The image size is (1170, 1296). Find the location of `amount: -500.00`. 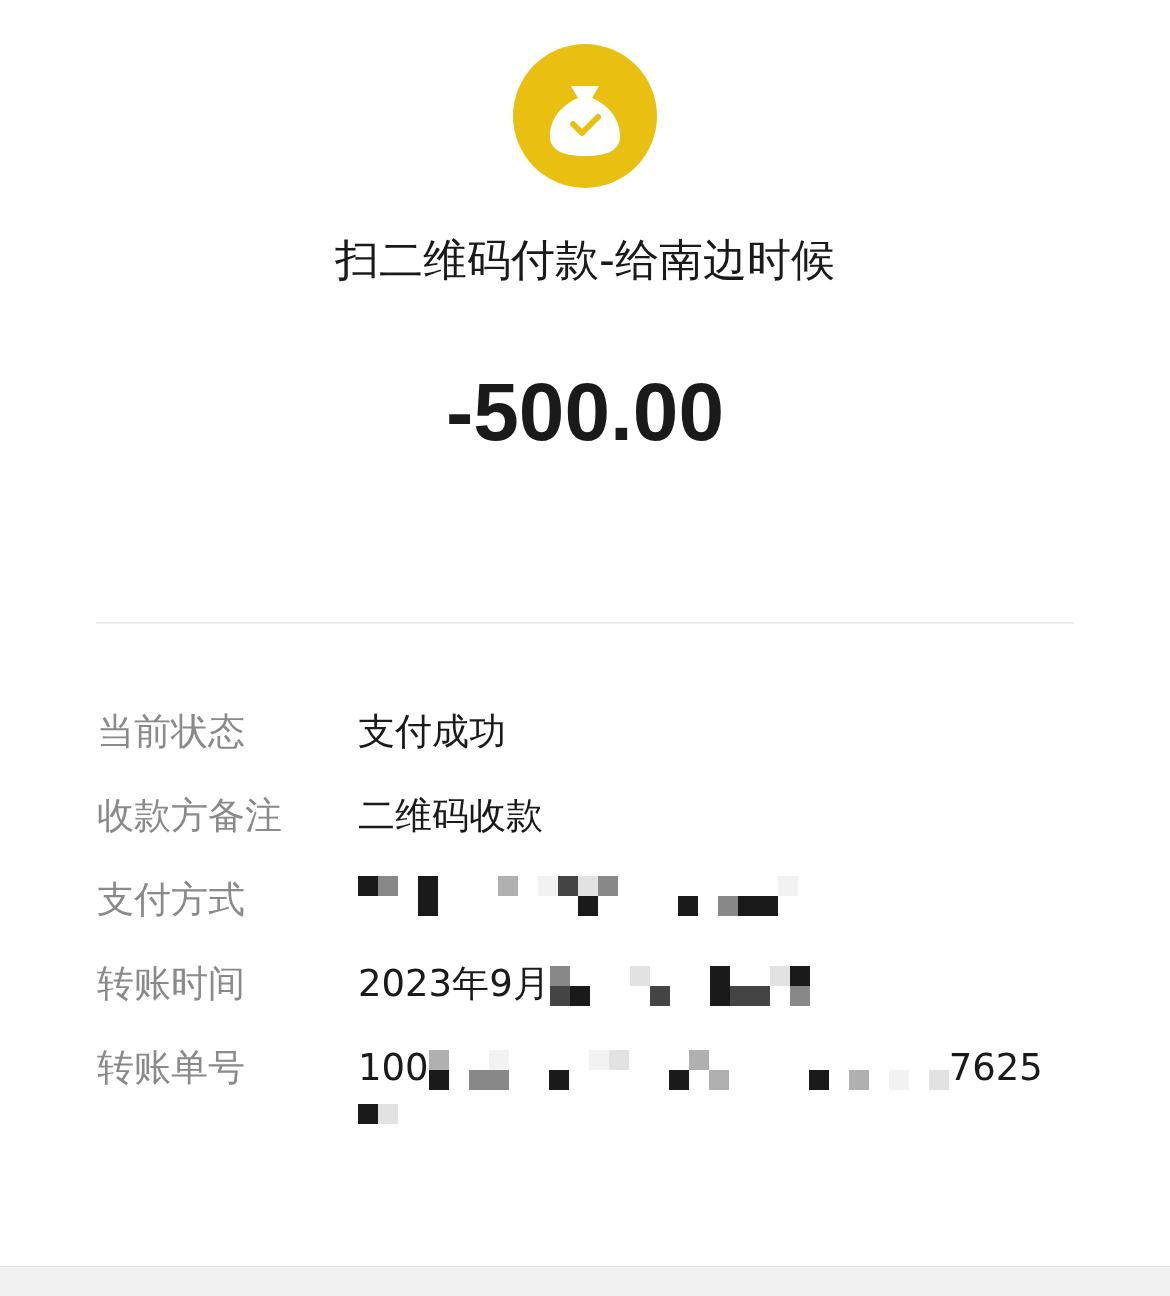

amount: -500.00 is located at coordinates (585, 412).